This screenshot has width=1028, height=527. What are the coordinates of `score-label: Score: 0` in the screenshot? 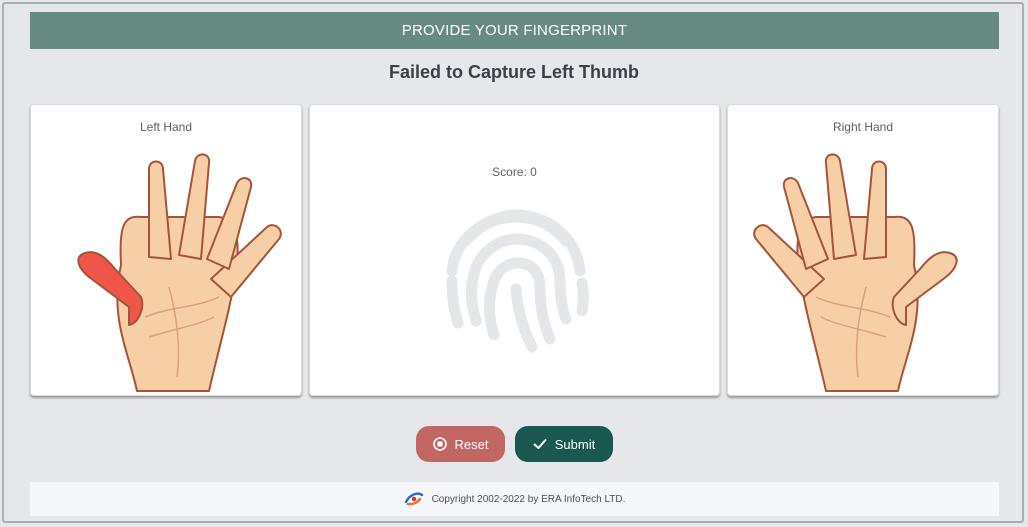 It's located at (514, 172).